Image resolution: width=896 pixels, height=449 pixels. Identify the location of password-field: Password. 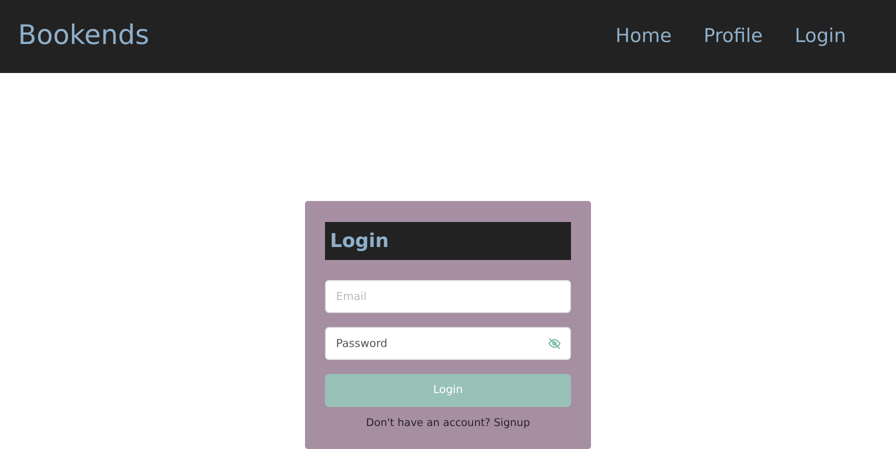
(448, 343).